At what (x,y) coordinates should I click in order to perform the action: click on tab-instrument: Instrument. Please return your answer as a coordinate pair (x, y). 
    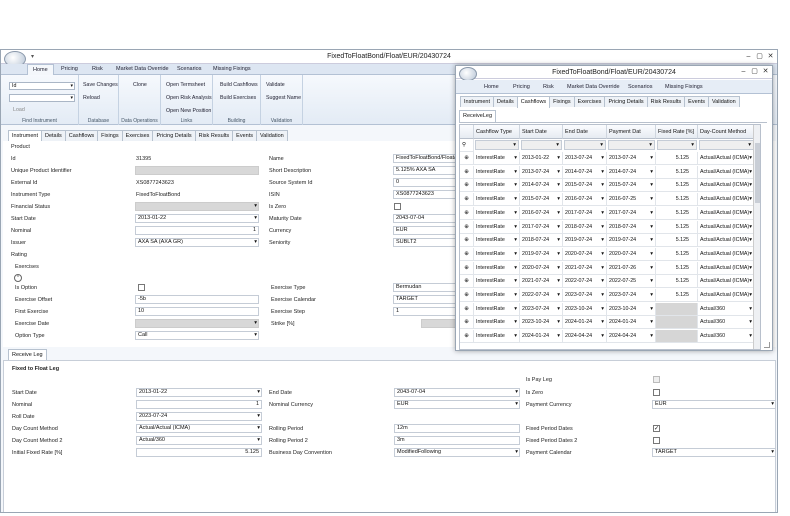
    Looking at the image, I should click on (477, 101).